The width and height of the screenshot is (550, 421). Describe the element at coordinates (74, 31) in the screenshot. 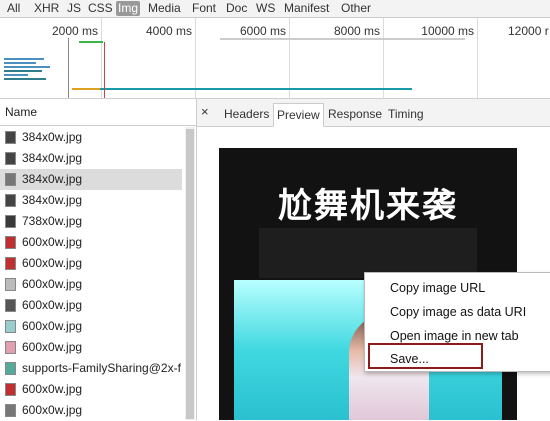

I see `tick-label: 2000 ms` at that location.